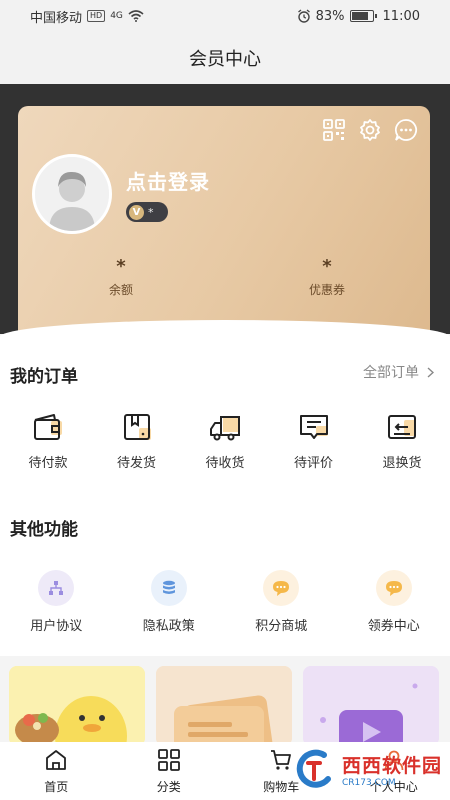 Image resolution: width=450 pixels, height=800 pixels. I want to click on wifi-icon, so click(136, 16).